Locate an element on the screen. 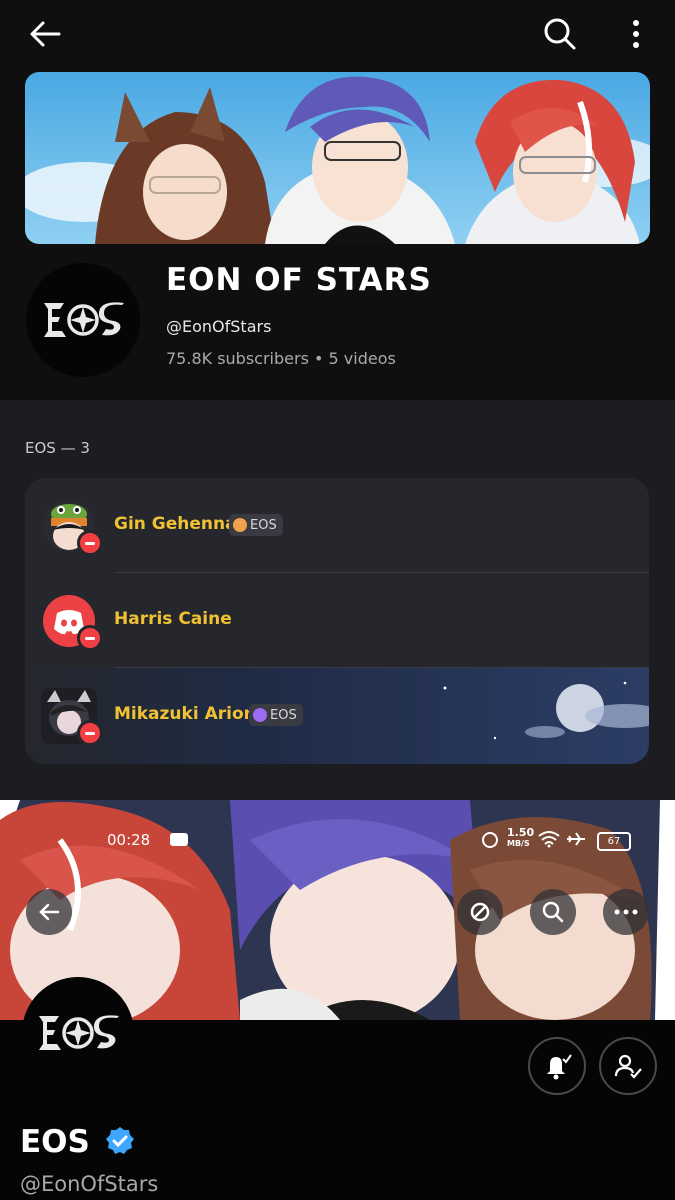  user-check-icon is located at coordinates (628, 1066).